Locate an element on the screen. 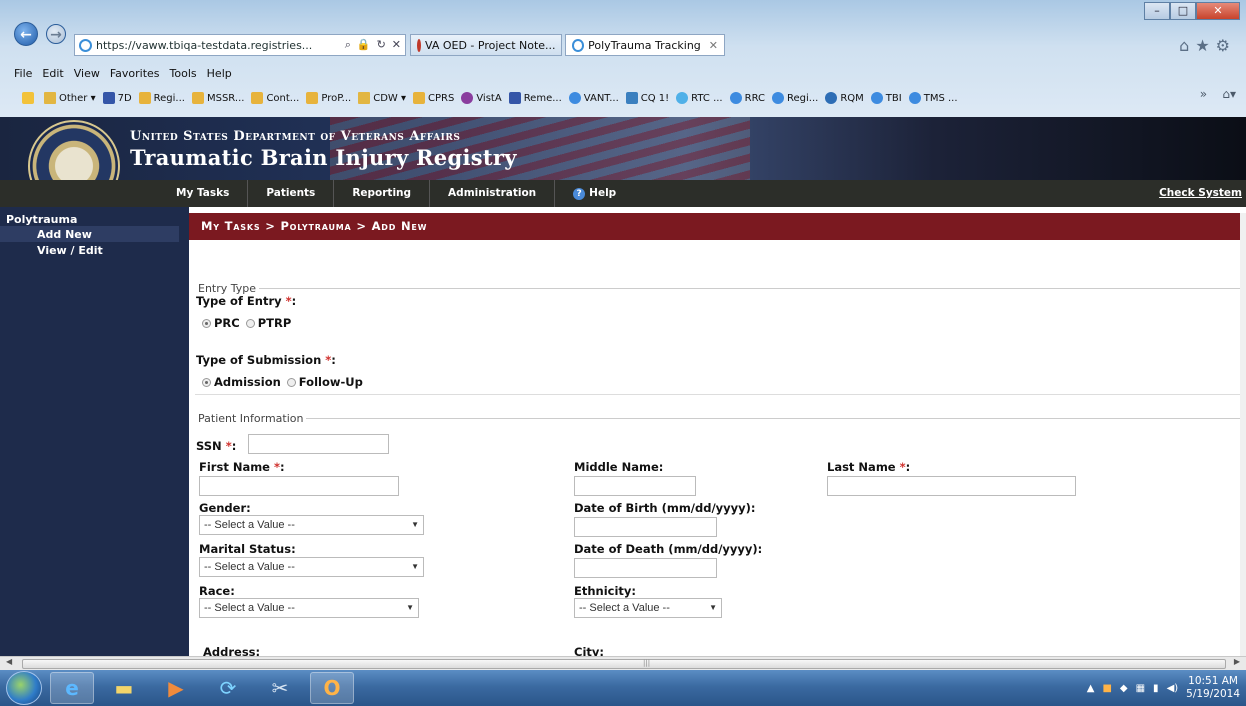 The image size is (1246, 706). taskbar-outlook-icon: O is located at coordinates (332, 688).